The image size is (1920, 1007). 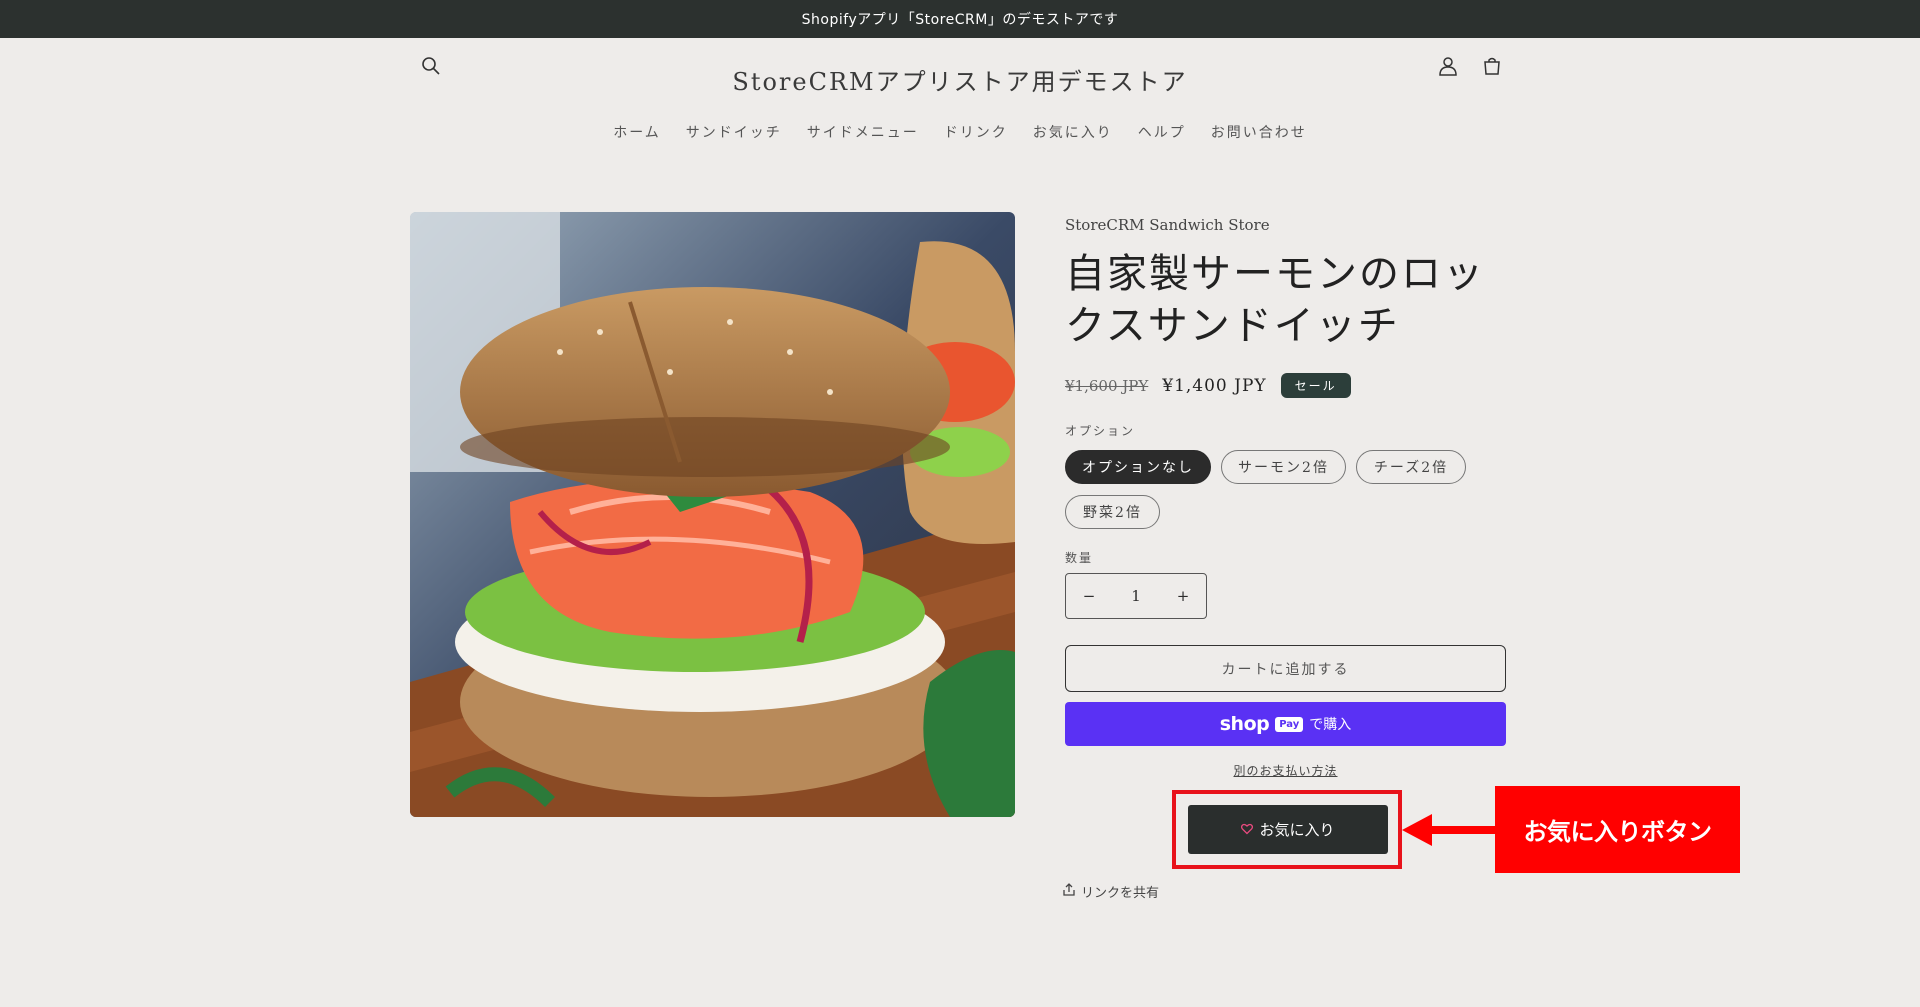 I want to click on option-double-salmon: サーモン2倍, so click(x=1283, y=467).